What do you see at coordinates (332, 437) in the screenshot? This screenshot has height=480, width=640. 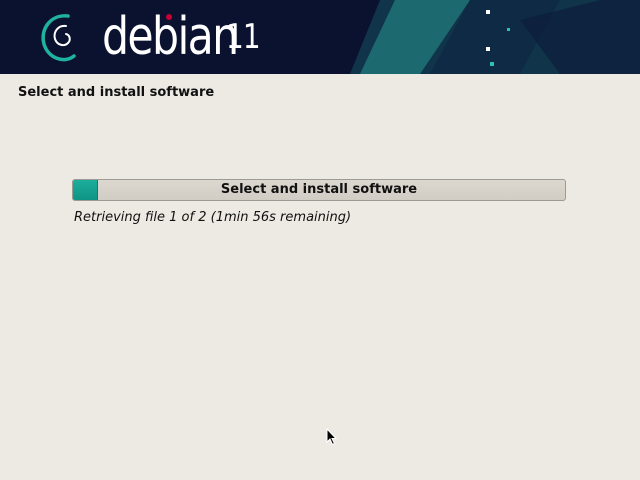 I see `mouse-cursor-icon` at bounding box center [332, 437].